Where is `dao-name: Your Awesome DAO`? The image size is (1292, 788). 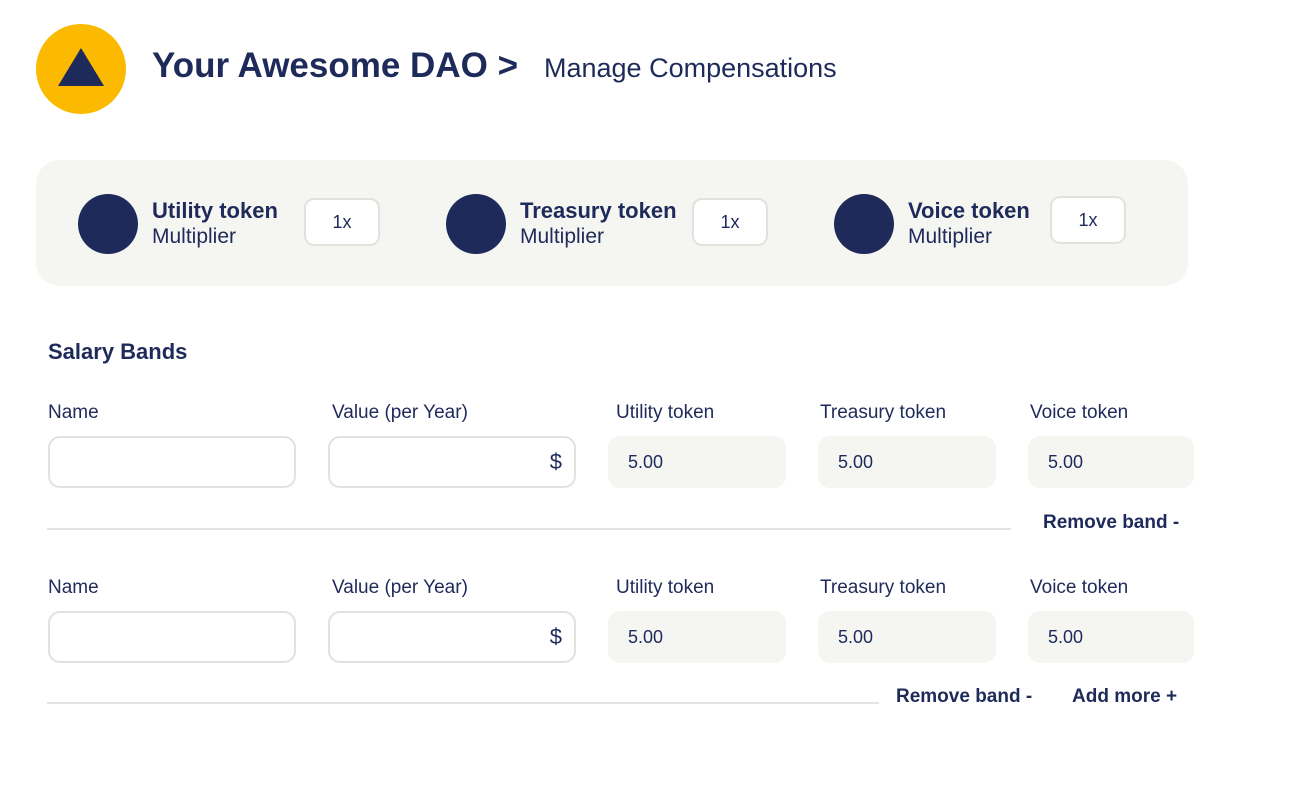
dao-name: Your Awesome DAO is located at coordinates (320, 65).